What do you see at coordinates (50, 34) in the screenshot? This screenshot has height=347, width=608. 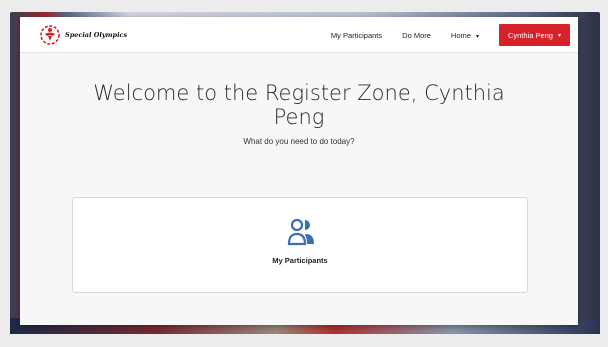 I see `special-olympics-logo-icon` at bounding box center [50, 34].